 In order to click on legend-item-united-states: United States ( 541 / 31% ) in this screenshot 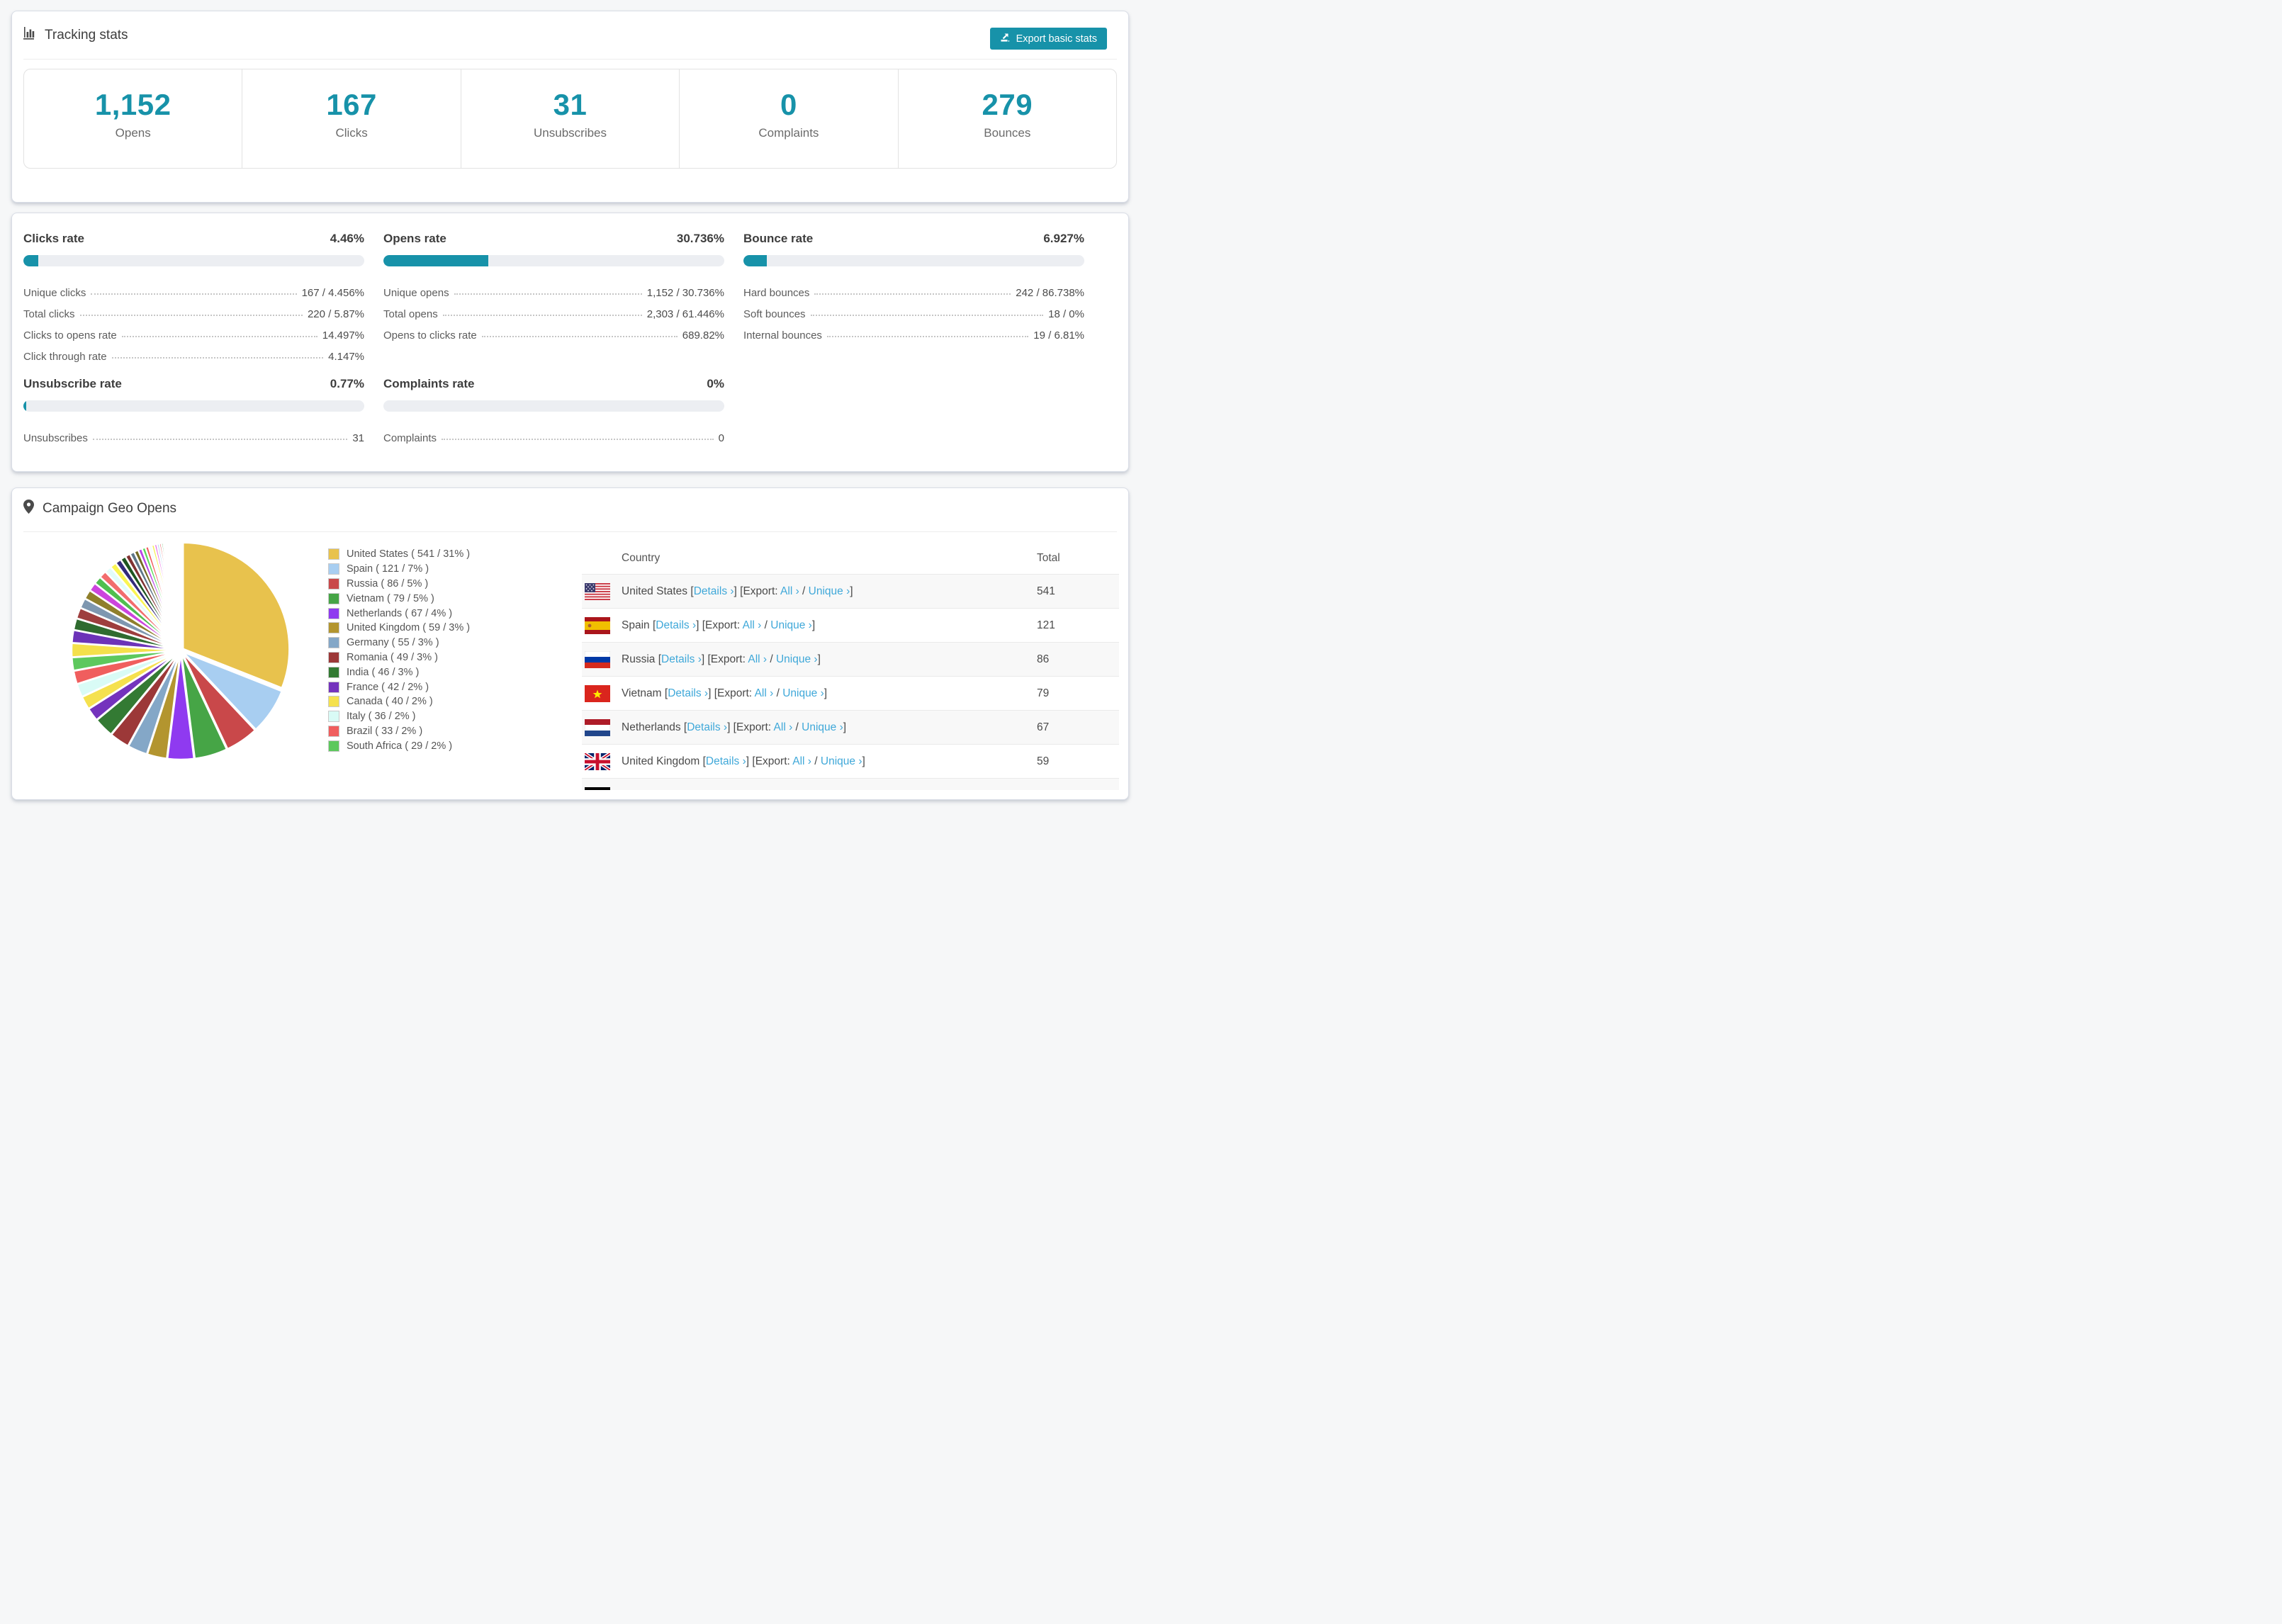, I will do `click(399, 554)`.